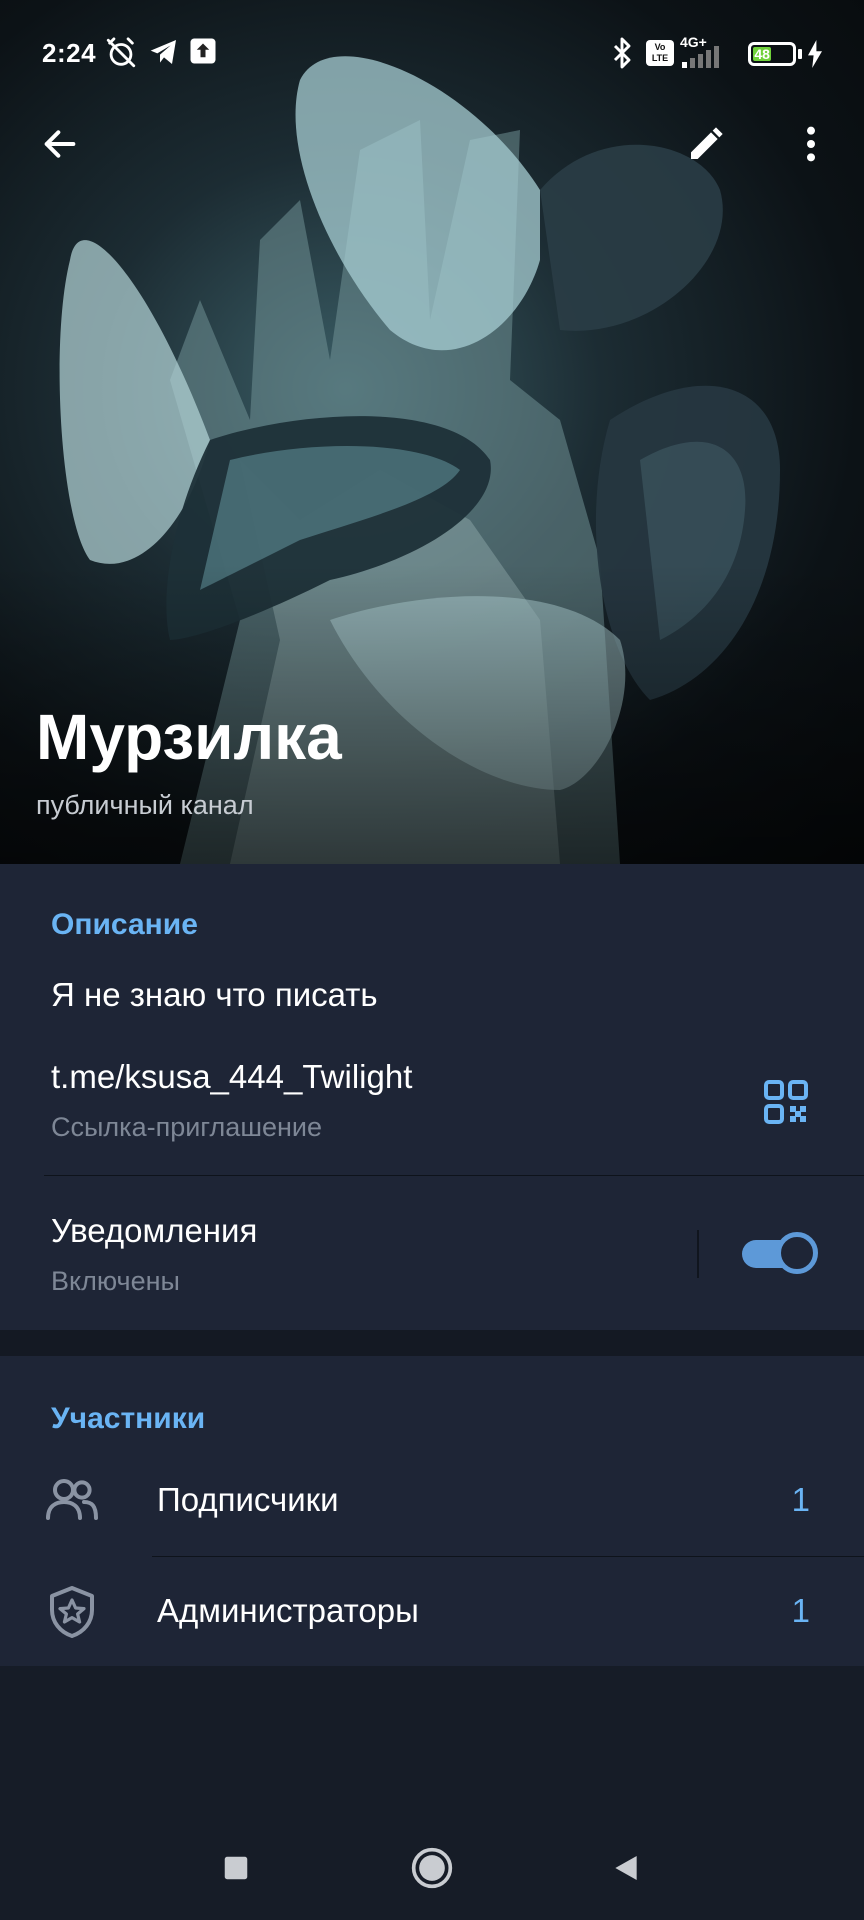  I want to click on upload-icon, so click(203, 51).